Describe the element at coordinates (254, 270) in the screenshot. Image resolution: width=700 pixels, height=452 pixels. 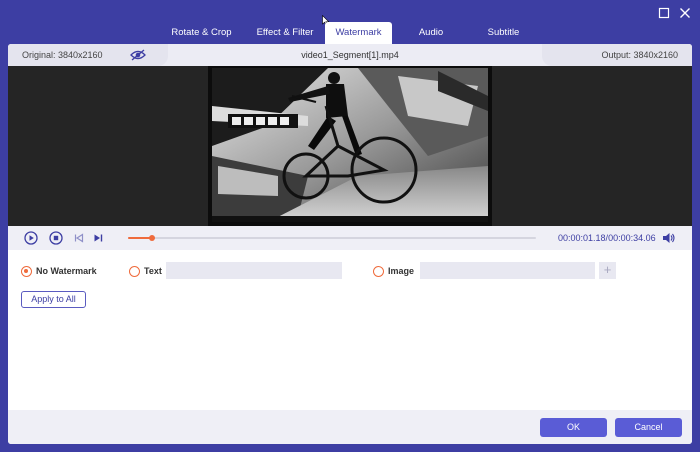
I see `watermark-text-field` at that location.